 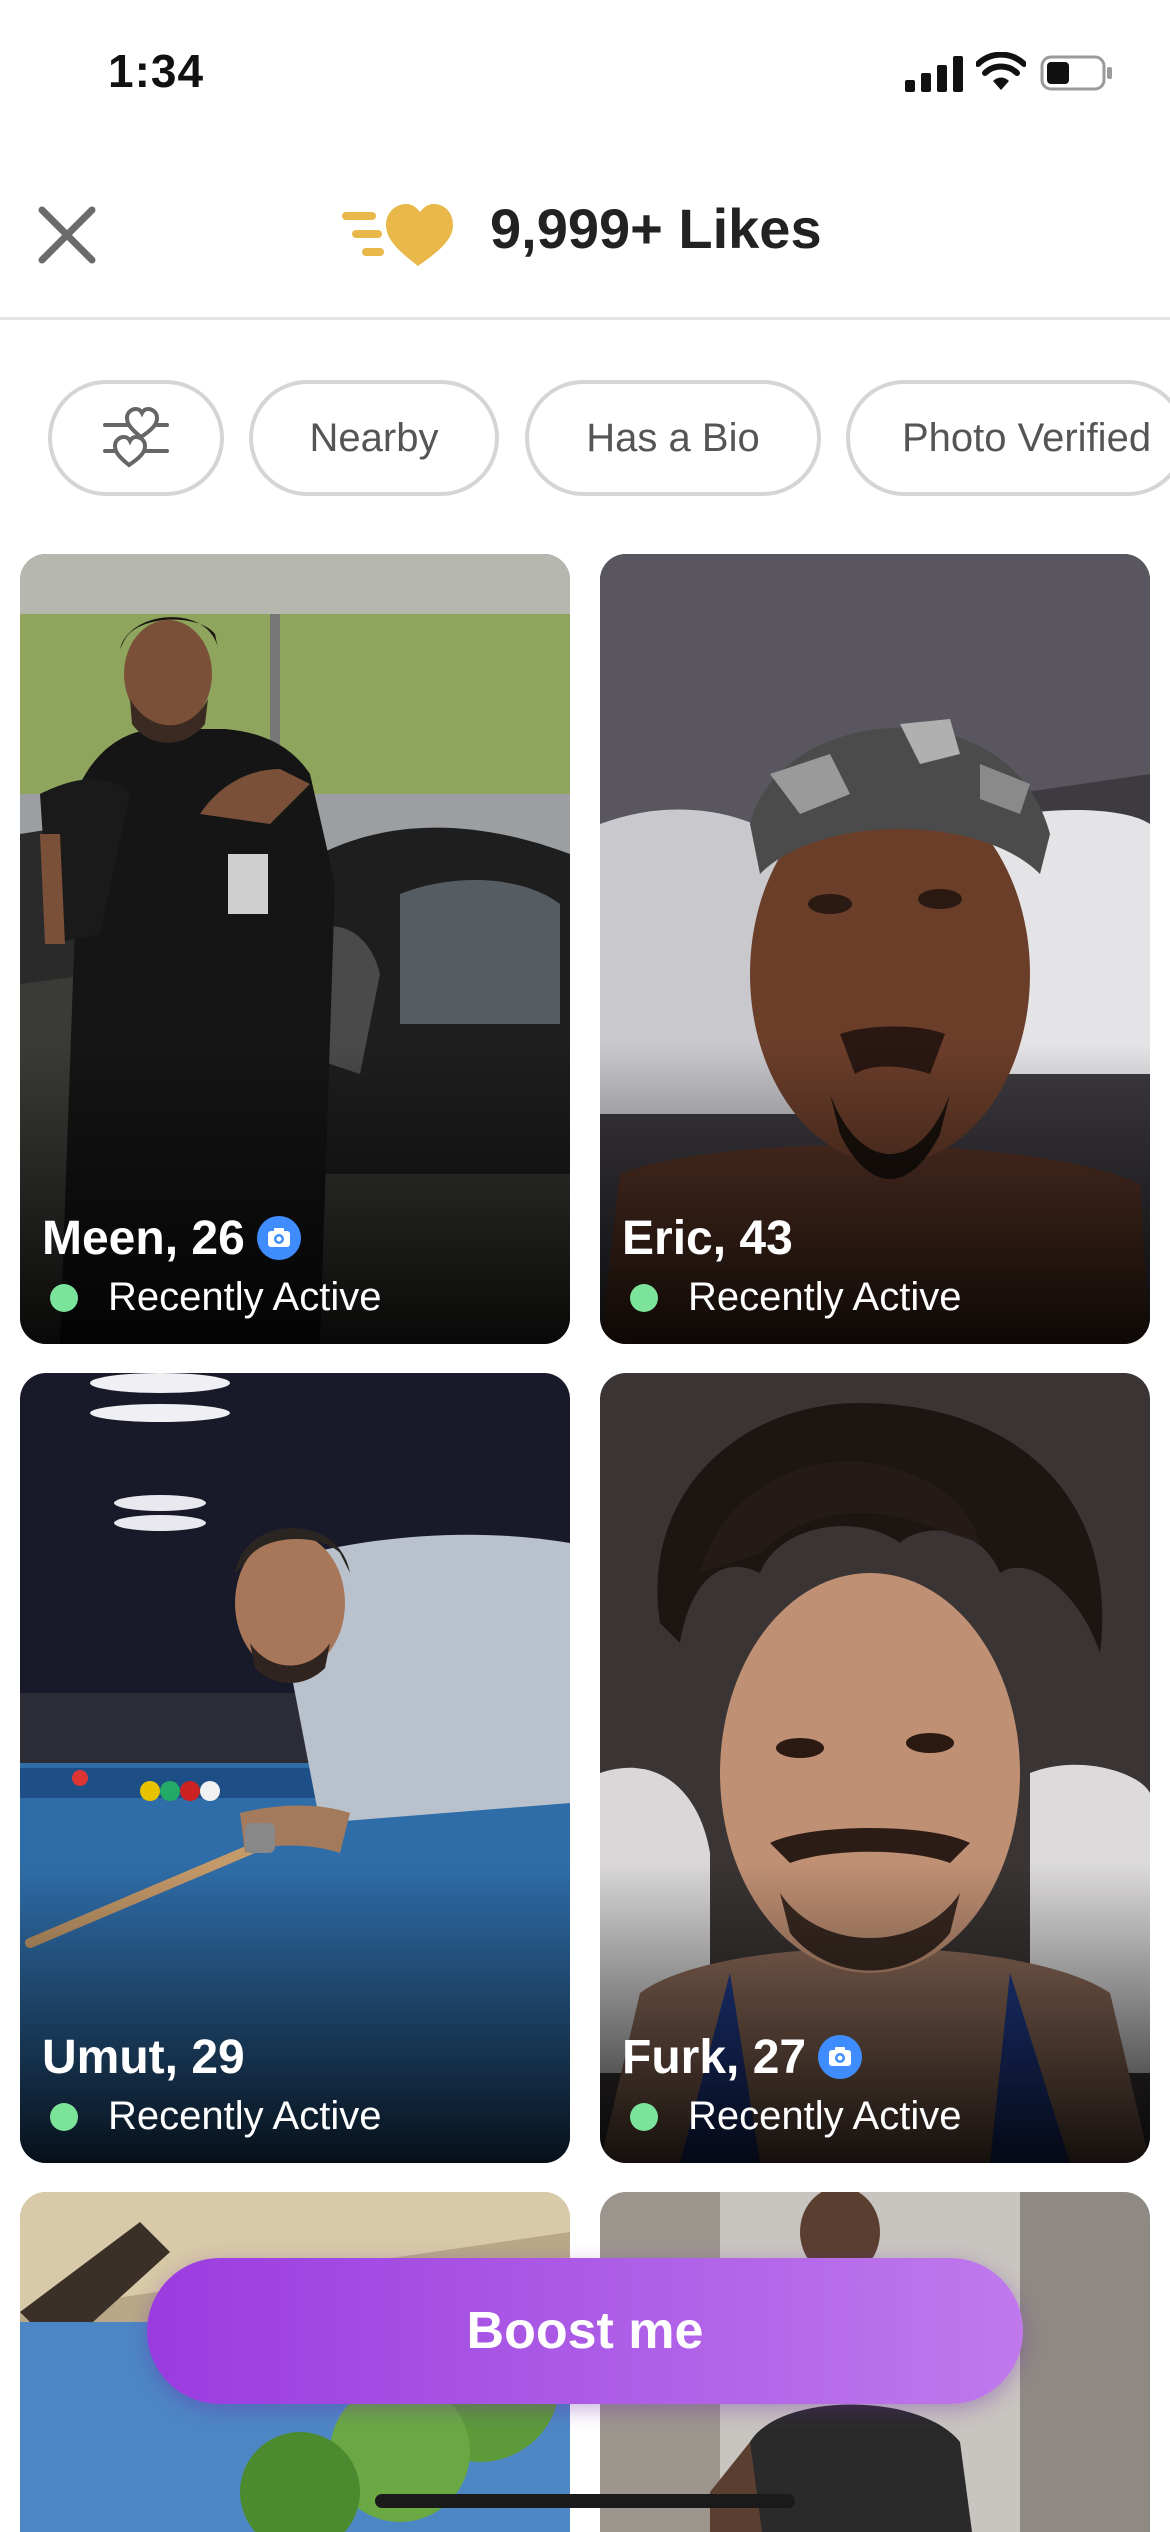 I want to click on boost-me-button: Boost me, so click(x=585, y=2331).